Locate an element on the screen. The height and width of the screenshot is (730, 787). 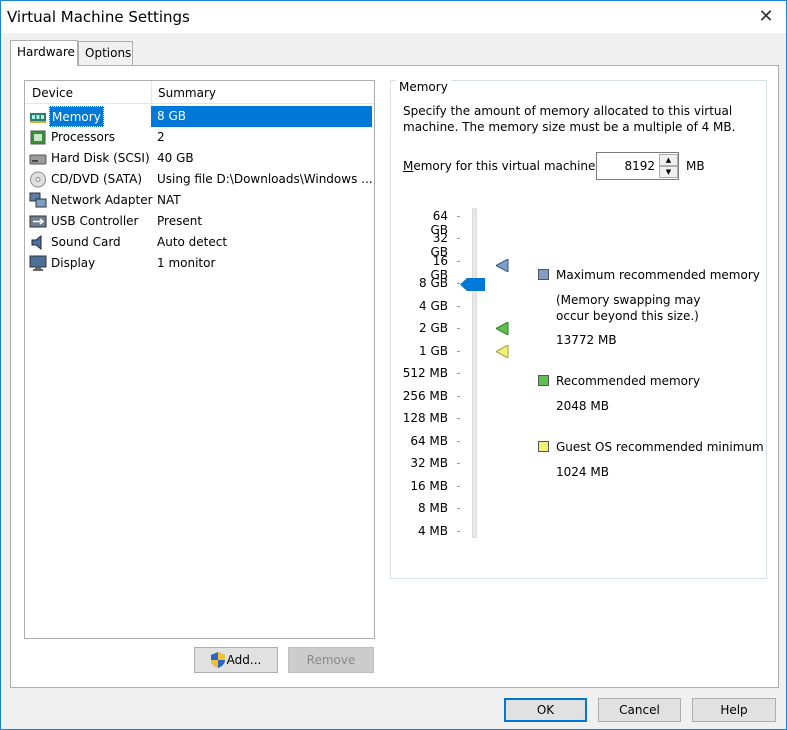
close-icon: ✕ is located at coordinates (766, 17).